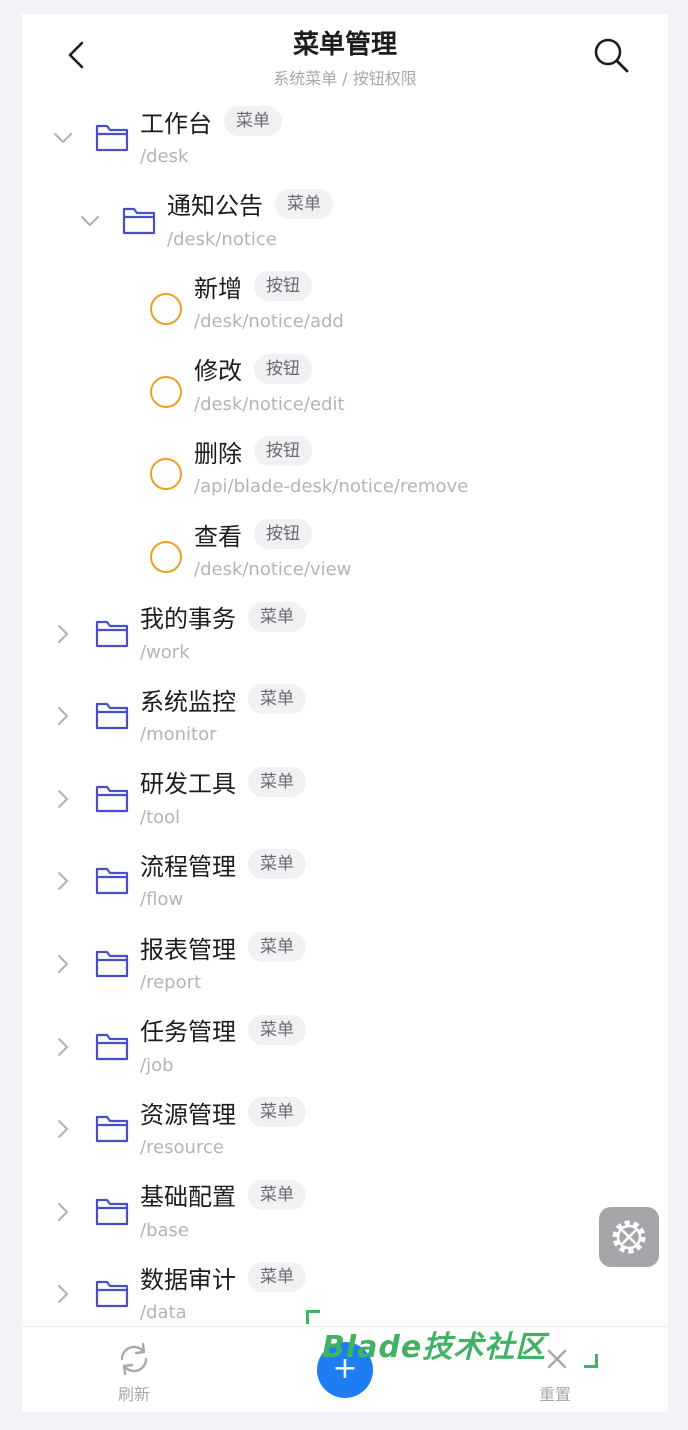 This screenshot has width=688, height=1430. I want to click on node-title-row: 删除 按钮, so click(253, 451).